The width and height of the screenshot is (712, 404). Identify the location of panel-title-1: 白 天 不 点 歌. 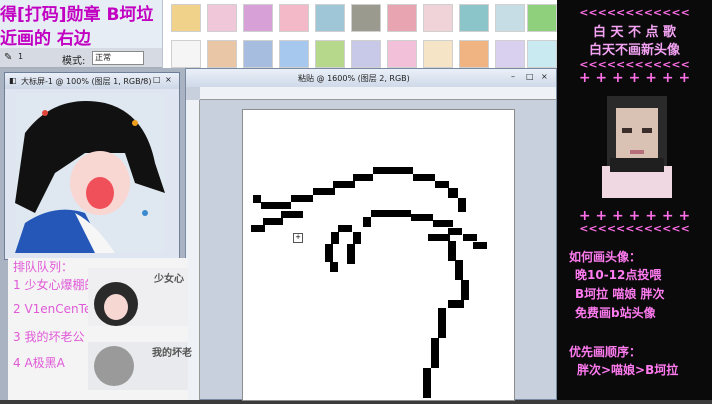
(634, 32).